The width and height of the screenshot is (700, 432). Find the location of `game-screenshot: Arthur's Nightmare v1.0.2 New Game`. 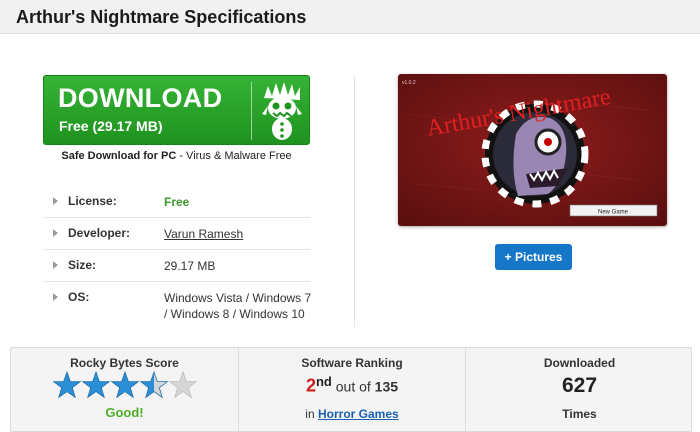

game-screenshot: Arthur's Nightmare v1.0.2 New Game is located at coordinates (532, 150).